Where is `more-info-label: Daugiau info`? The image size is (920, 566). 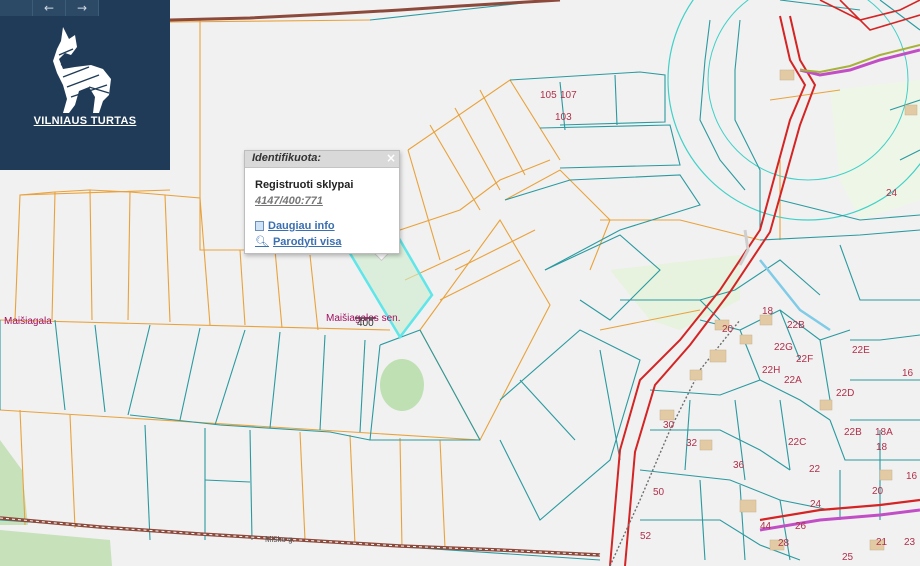
more-info-label: Daugiau info is located at coordinates (301, 226).